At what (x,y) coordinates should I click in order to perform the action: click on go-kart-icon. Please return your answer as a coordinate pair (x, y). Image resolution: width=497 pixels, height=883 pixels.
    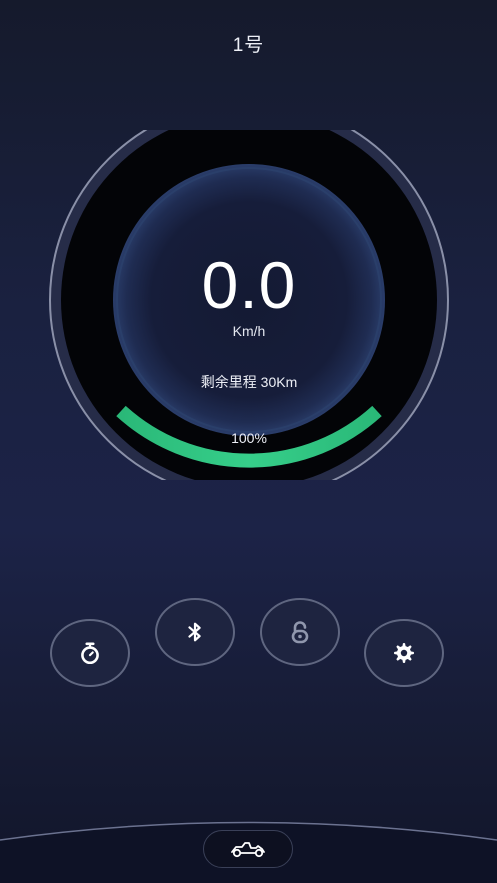
    Looking at the image, I should click on (248, 850).